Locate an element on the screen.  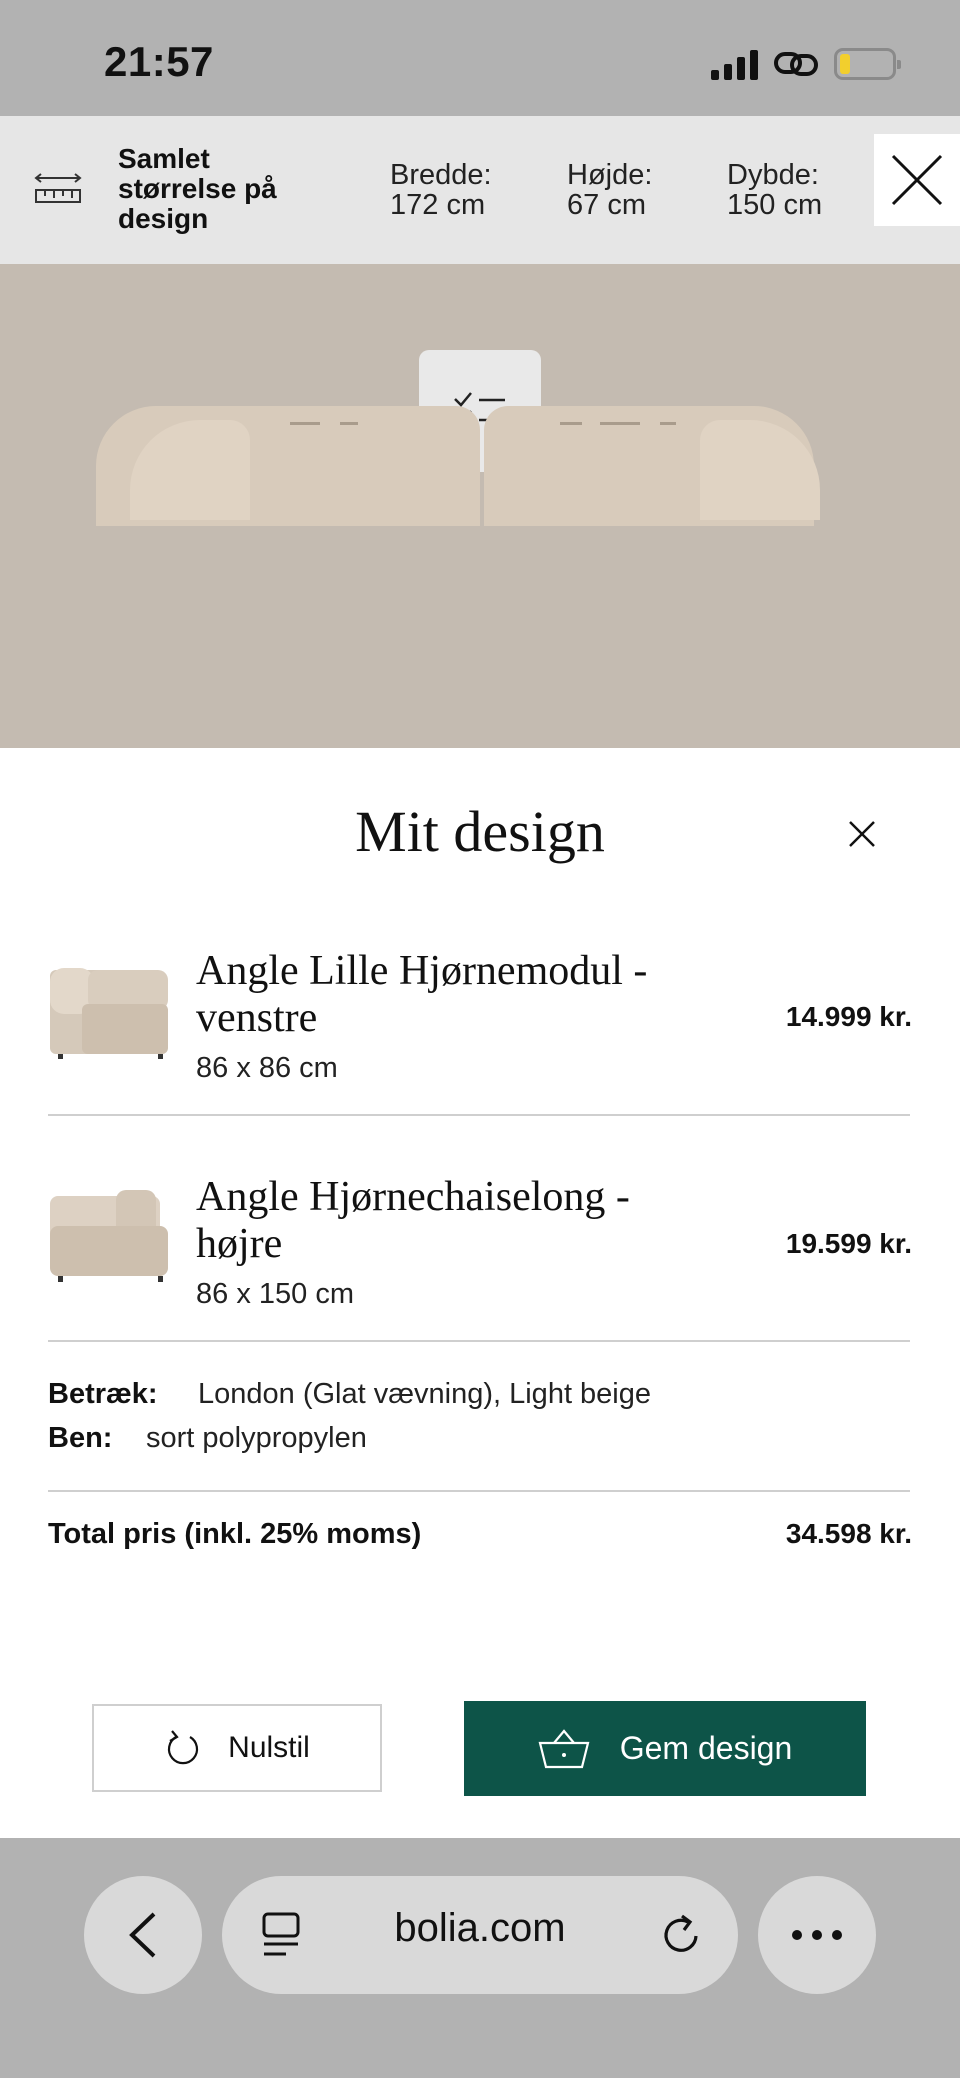
save-design-button: Gem design is located at coordinates (665, 1748).